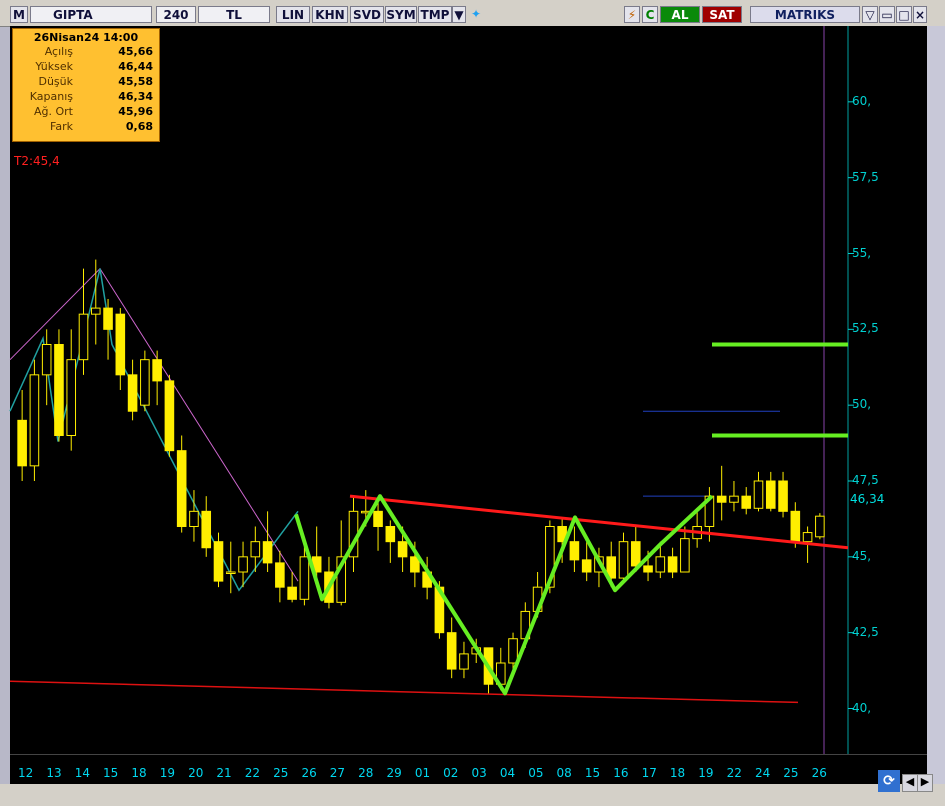 This screenshot has height=806, width=945. I want to click on scroll-left-icon: ◀, so click(910, 783).